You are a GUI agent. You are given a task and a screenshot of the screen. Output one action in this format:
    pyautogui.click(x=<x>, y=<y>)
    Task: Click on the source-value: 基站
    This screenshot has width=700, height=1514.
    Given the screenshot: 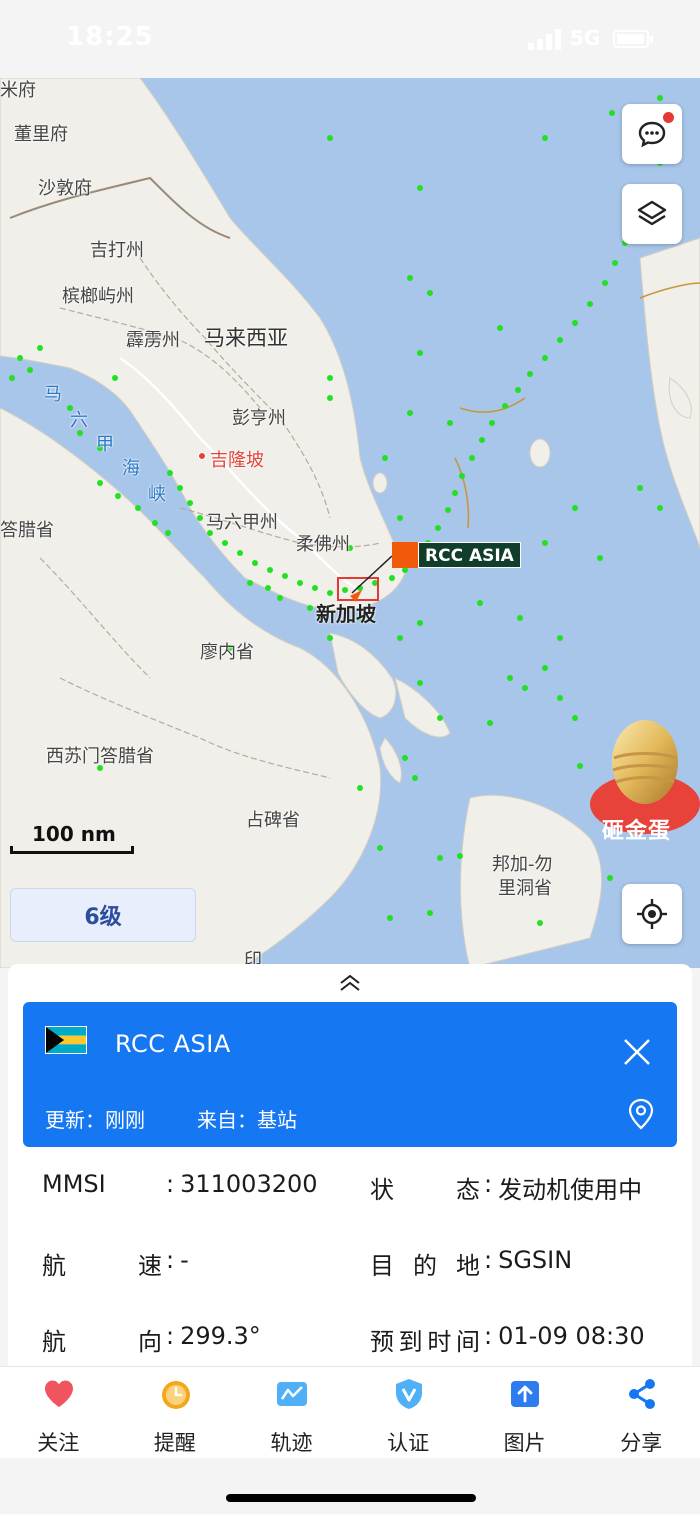 What is the action you would take?
    pyautogui.click(x=277, y=1120)
    